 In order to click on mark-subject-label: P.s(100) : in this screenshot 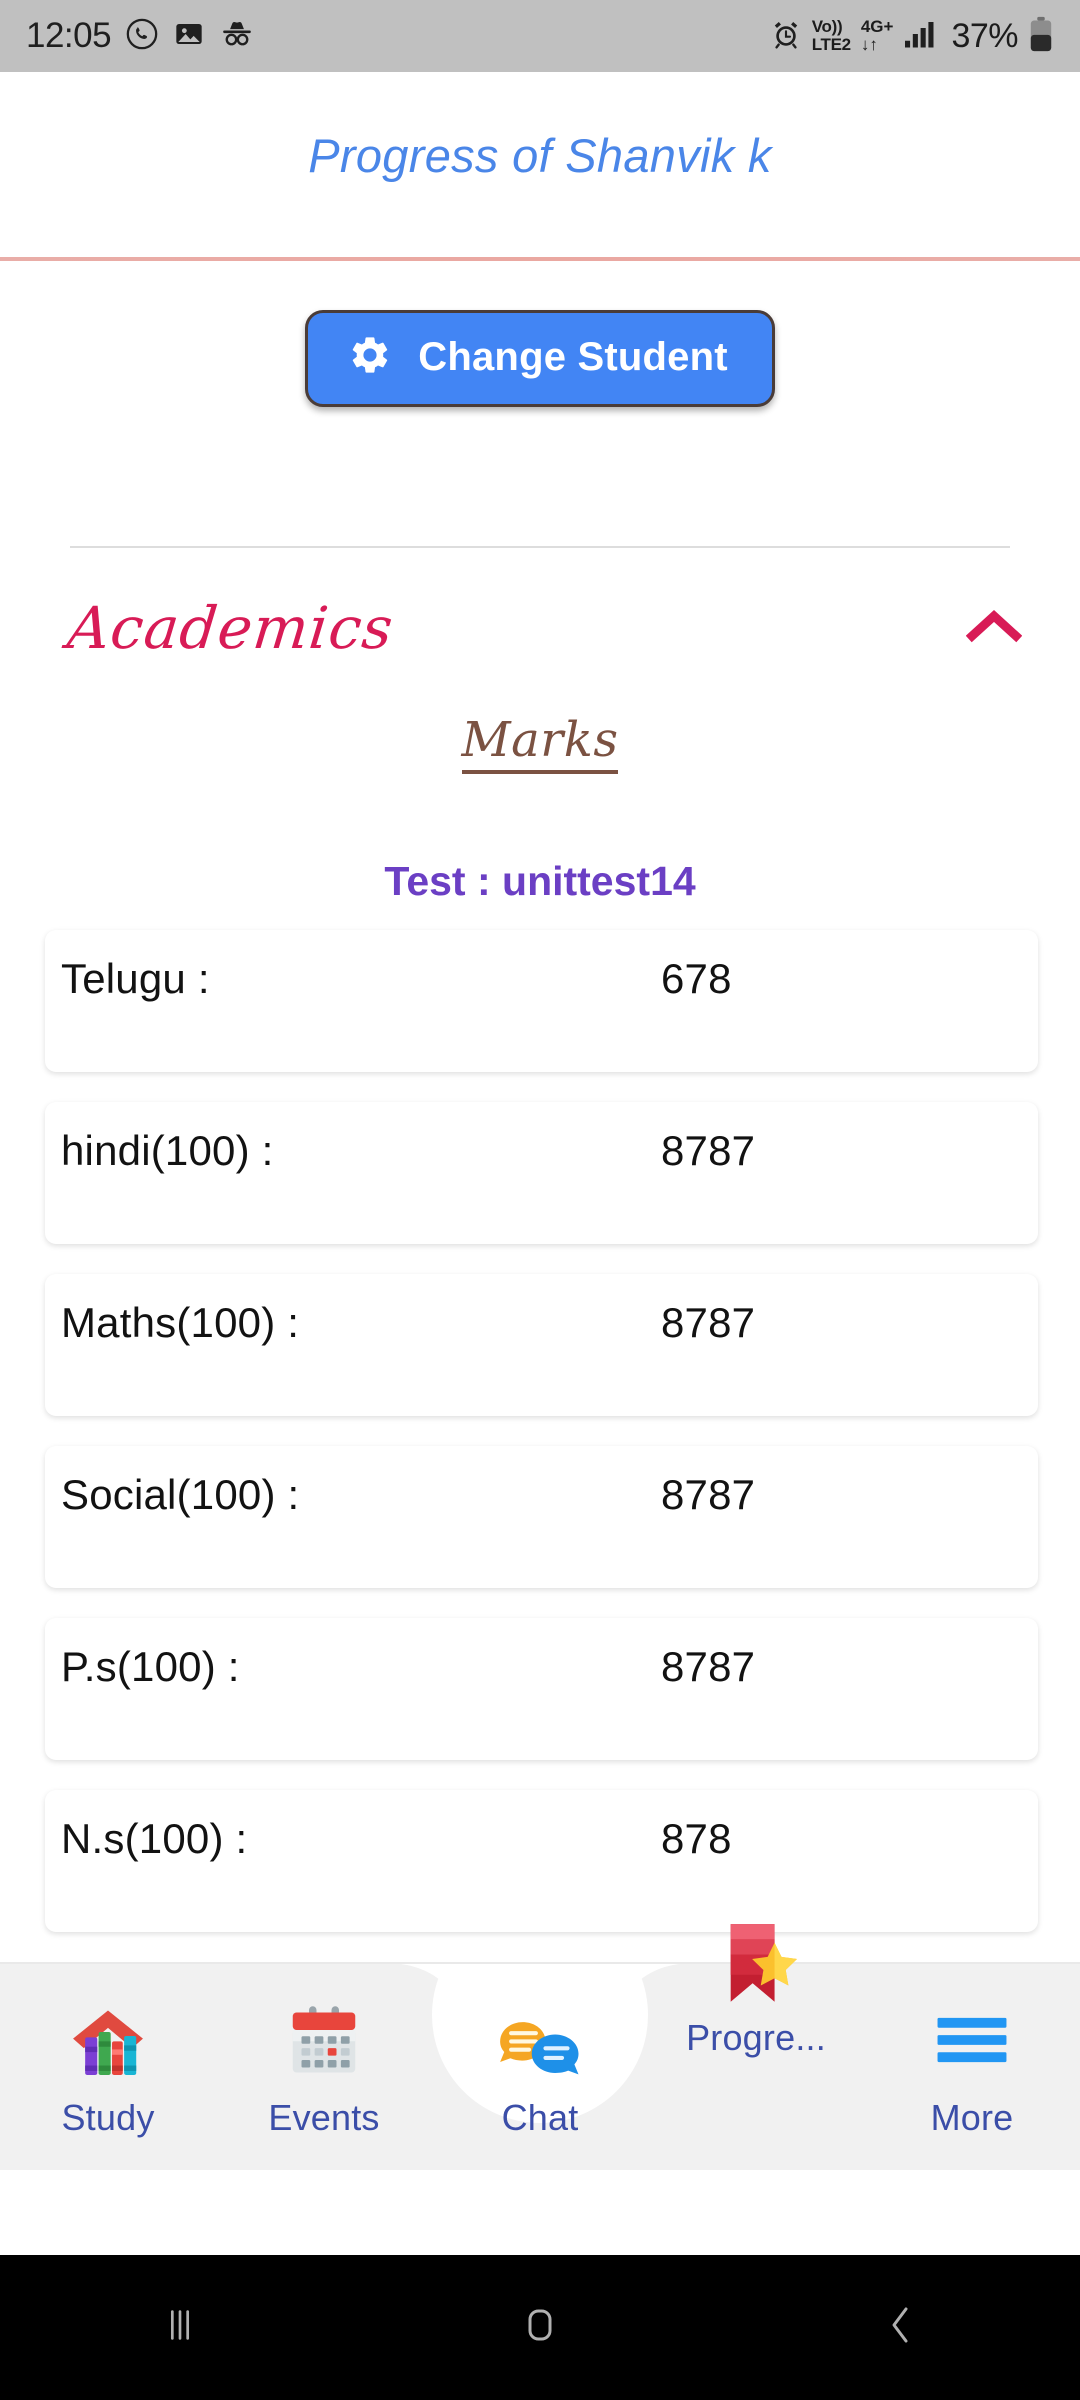, I will do `click(150, 1666)`.